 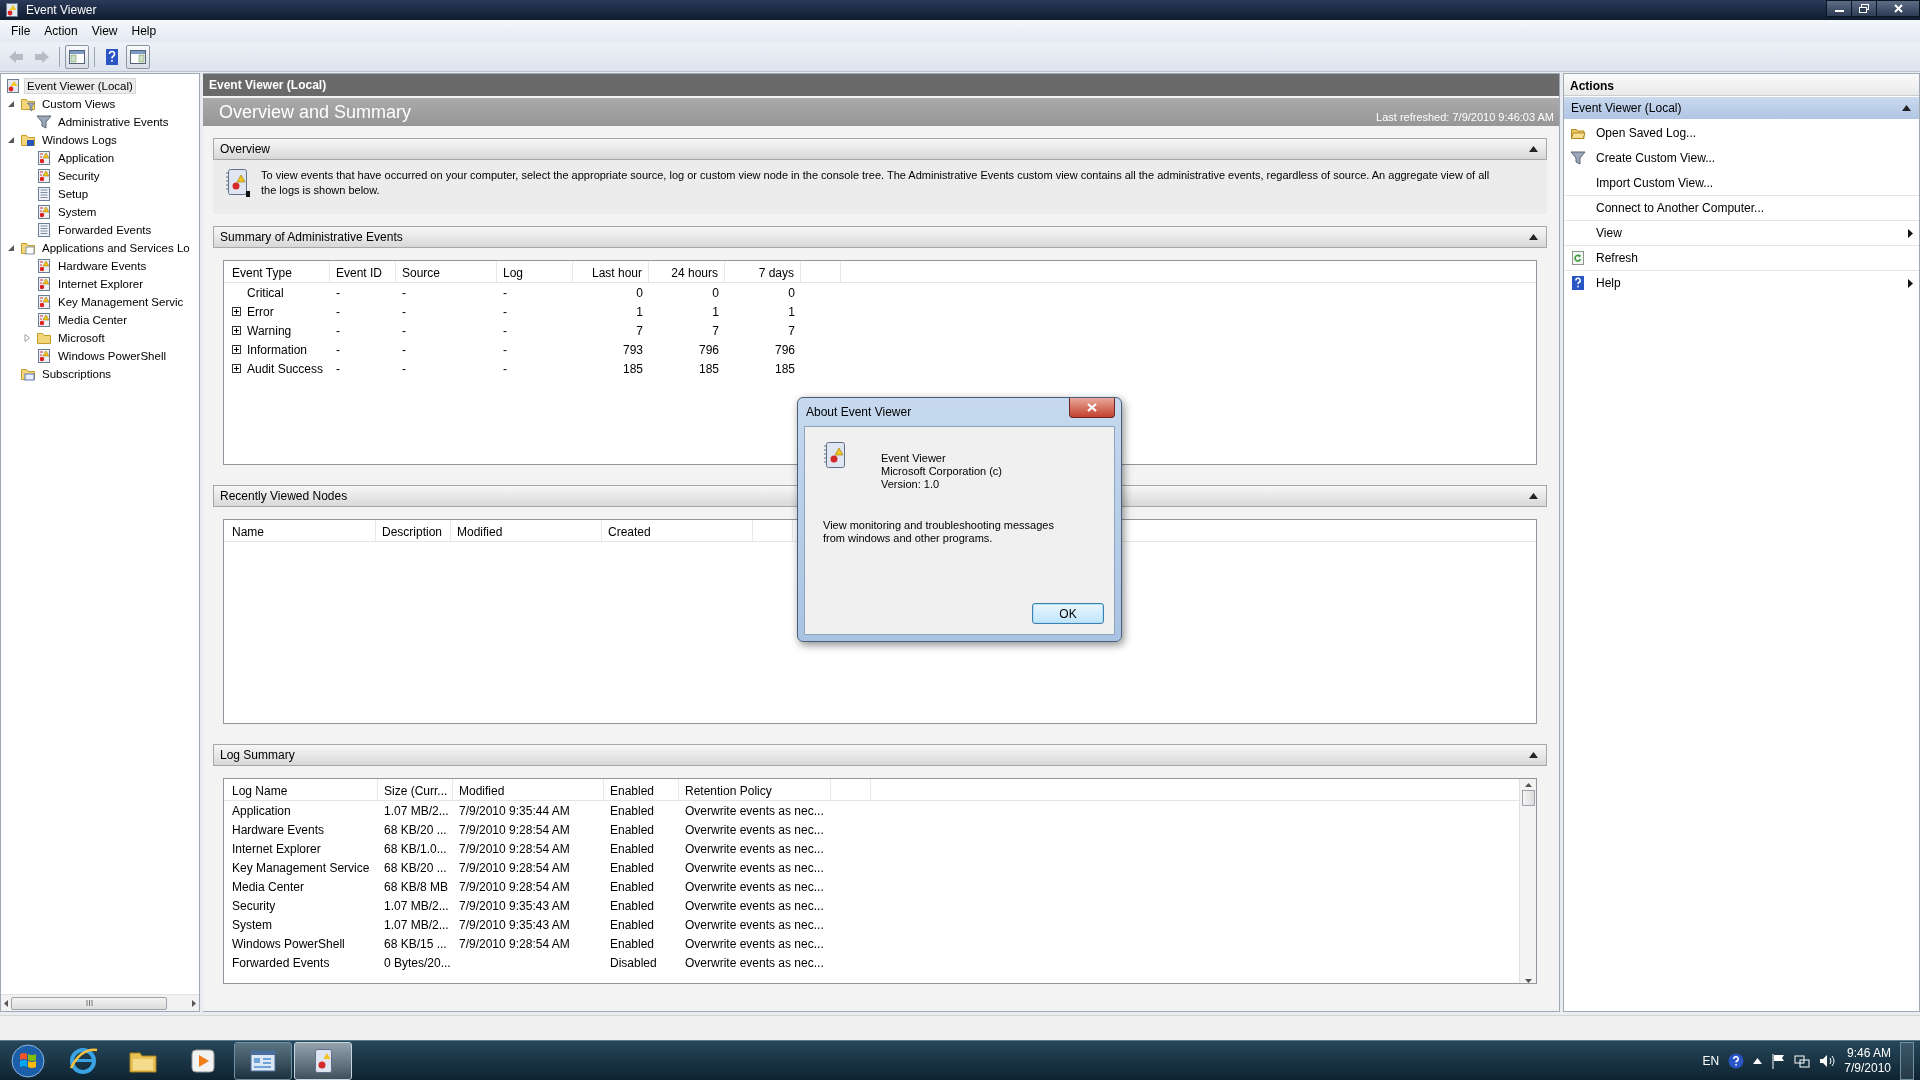 I want to click on menu-item: Help, so click(x=144, y=31).